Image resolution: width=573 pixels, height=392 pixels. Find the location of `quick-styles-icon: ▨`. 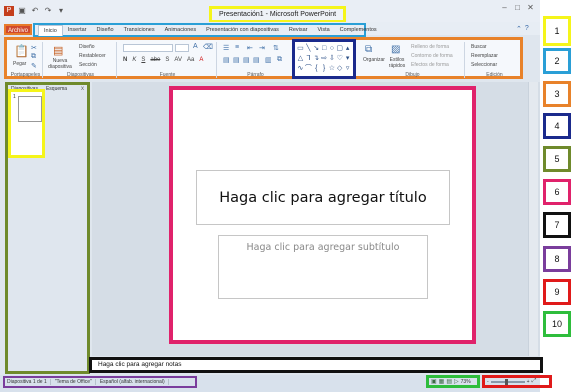

quick-styles-icon: ▨ is located at coordinates (395, 49).